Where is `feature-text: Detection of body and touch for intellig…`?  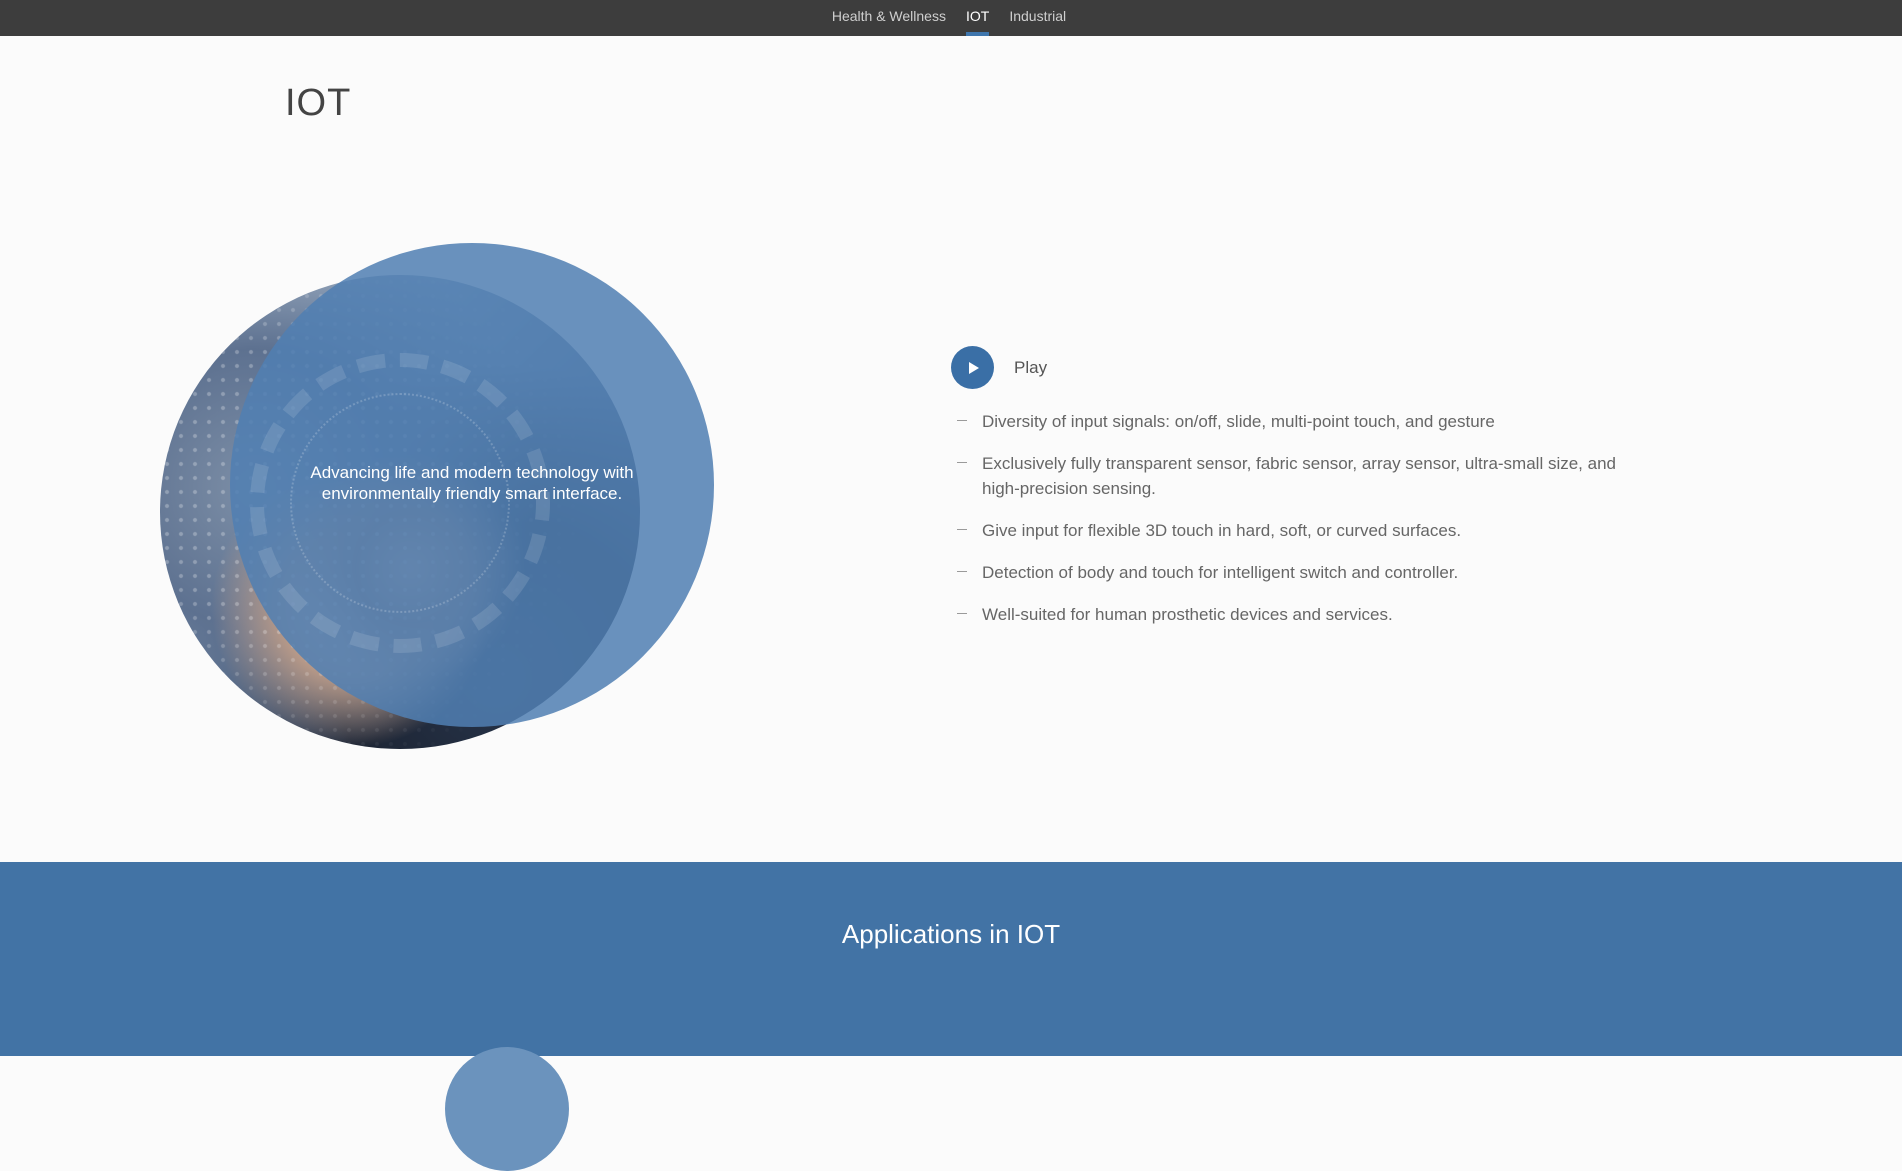
feature-text: Detection of body and touch for intellig… is located at coordinates (1220, 572).